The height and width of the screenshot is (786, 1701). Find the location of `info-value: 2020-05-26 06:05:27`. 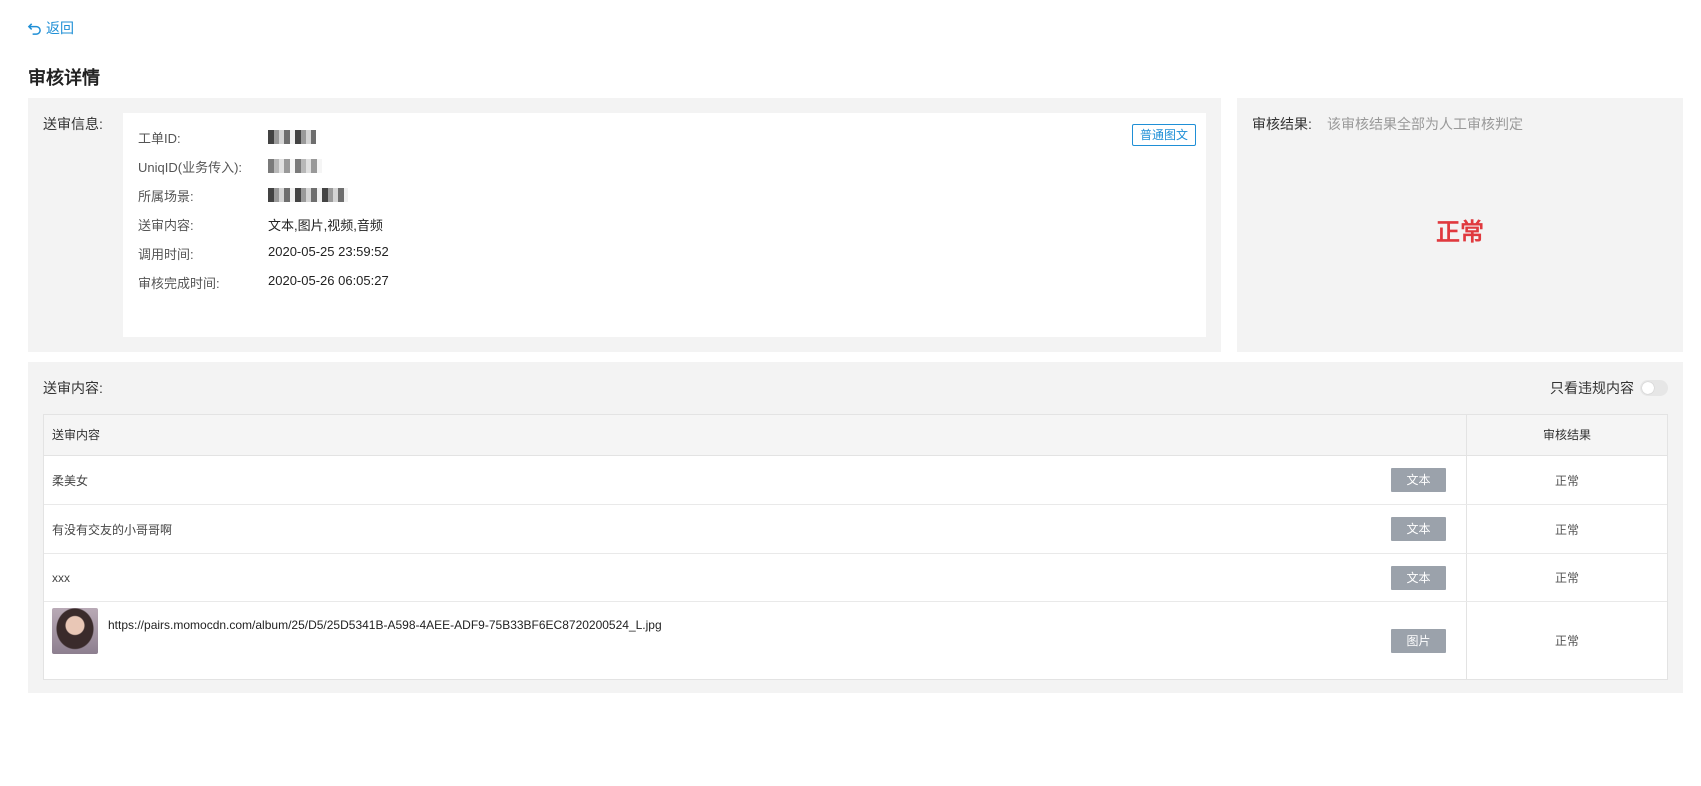

info-value: 2020-05-26 06:05:27 is located at coordinates (328, 280).